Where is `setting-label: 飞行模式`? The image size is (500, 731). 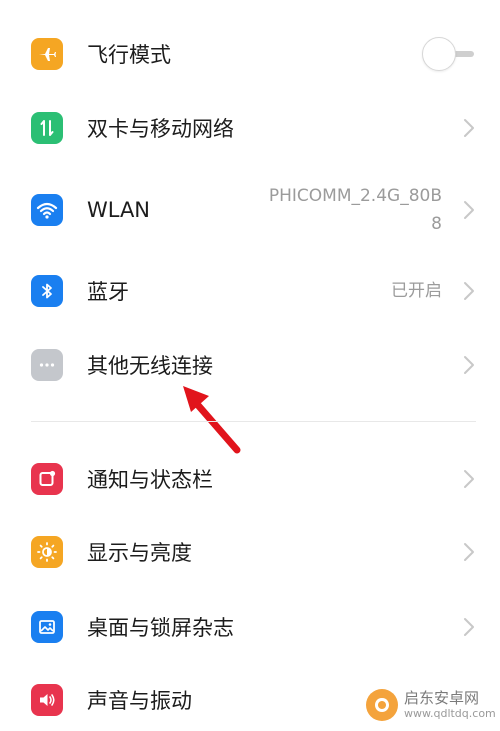
setting-label: 飞行模式 is located at coordinates (129, 55).